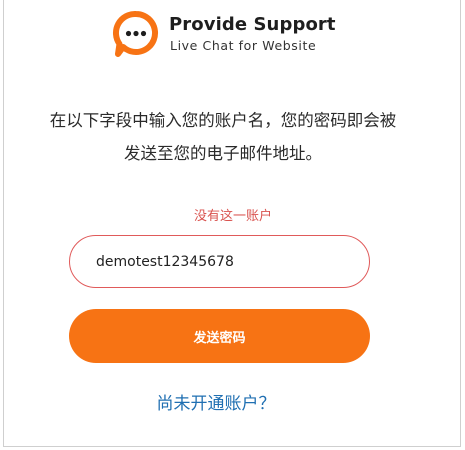 The height and width of the screenshot is (450, 465). I want to click on no-account-link: 尚未开通账户？, so click(216, 401).